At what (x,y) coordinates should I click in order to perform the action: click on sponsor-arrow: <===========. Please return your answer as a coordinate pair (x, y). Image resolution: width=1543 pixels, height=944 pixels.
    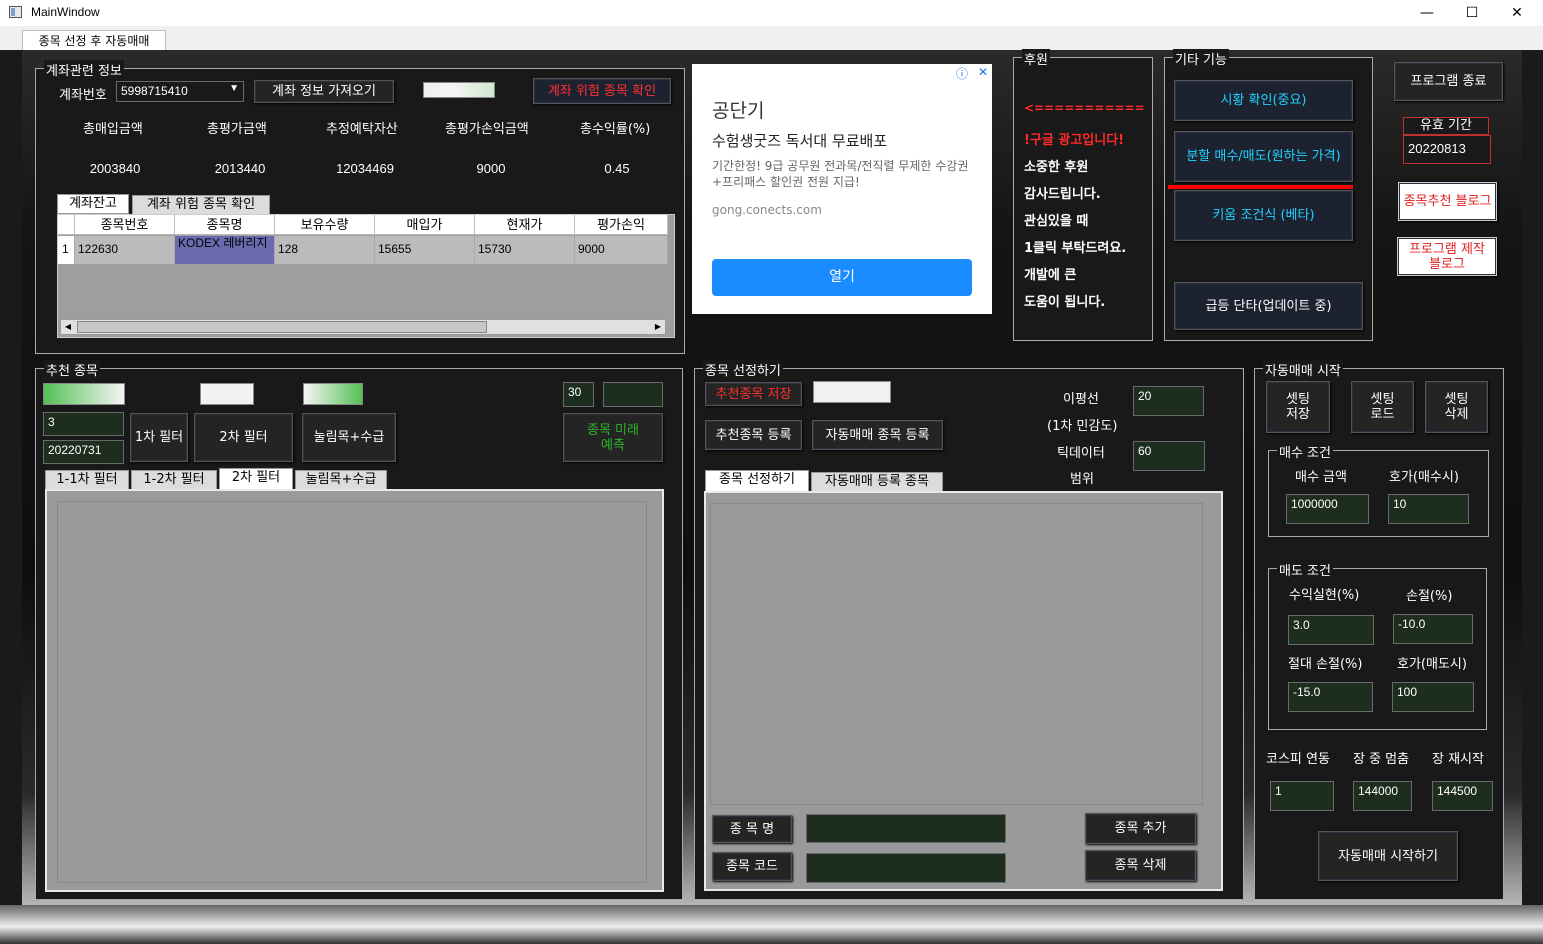
    Looking at the image, I should click on (1084, 108).